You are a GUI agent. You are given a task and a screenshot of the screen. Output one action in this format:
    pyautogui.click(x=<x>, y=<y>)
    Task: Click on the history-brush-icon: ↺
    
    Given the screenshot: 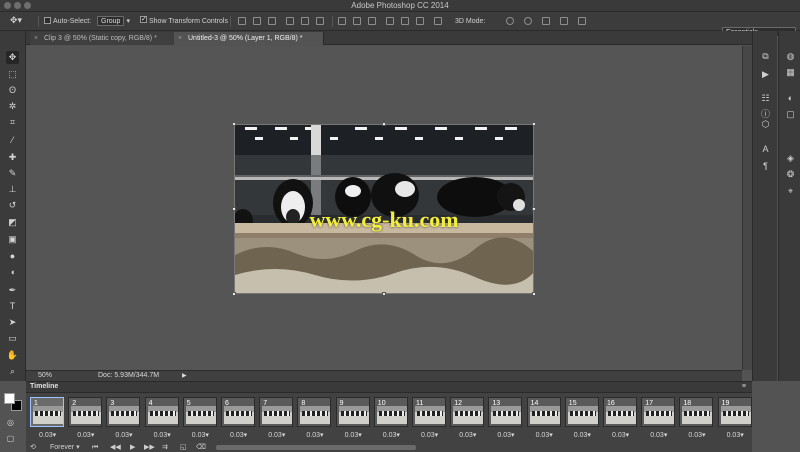 What is the action you would take?
    pyautogui.click(x=12, y=205)
    